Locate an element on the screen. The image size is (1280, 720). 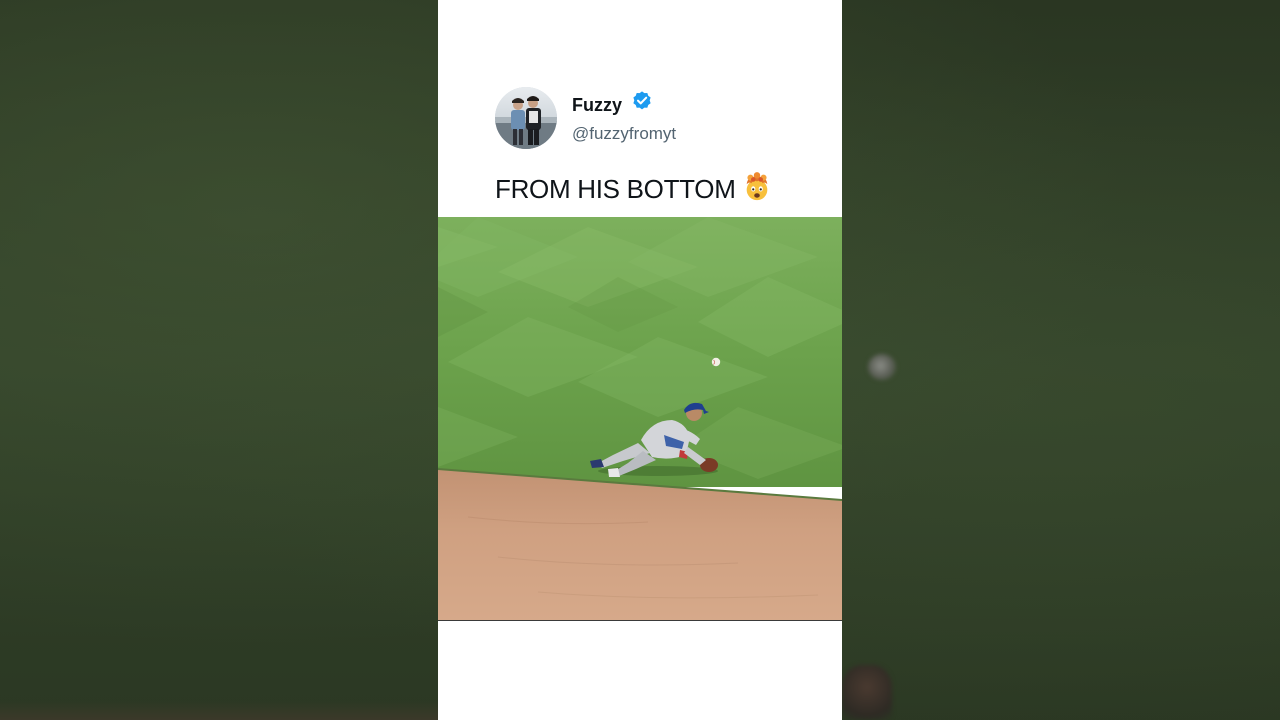
verified-badge-icon is located at coordinates (642, 100).